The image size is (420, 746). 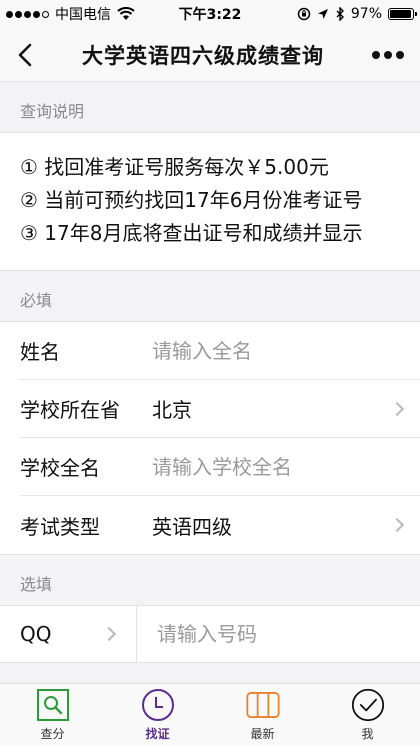 I want to click on battery-fill, so click(x=401, y=14).